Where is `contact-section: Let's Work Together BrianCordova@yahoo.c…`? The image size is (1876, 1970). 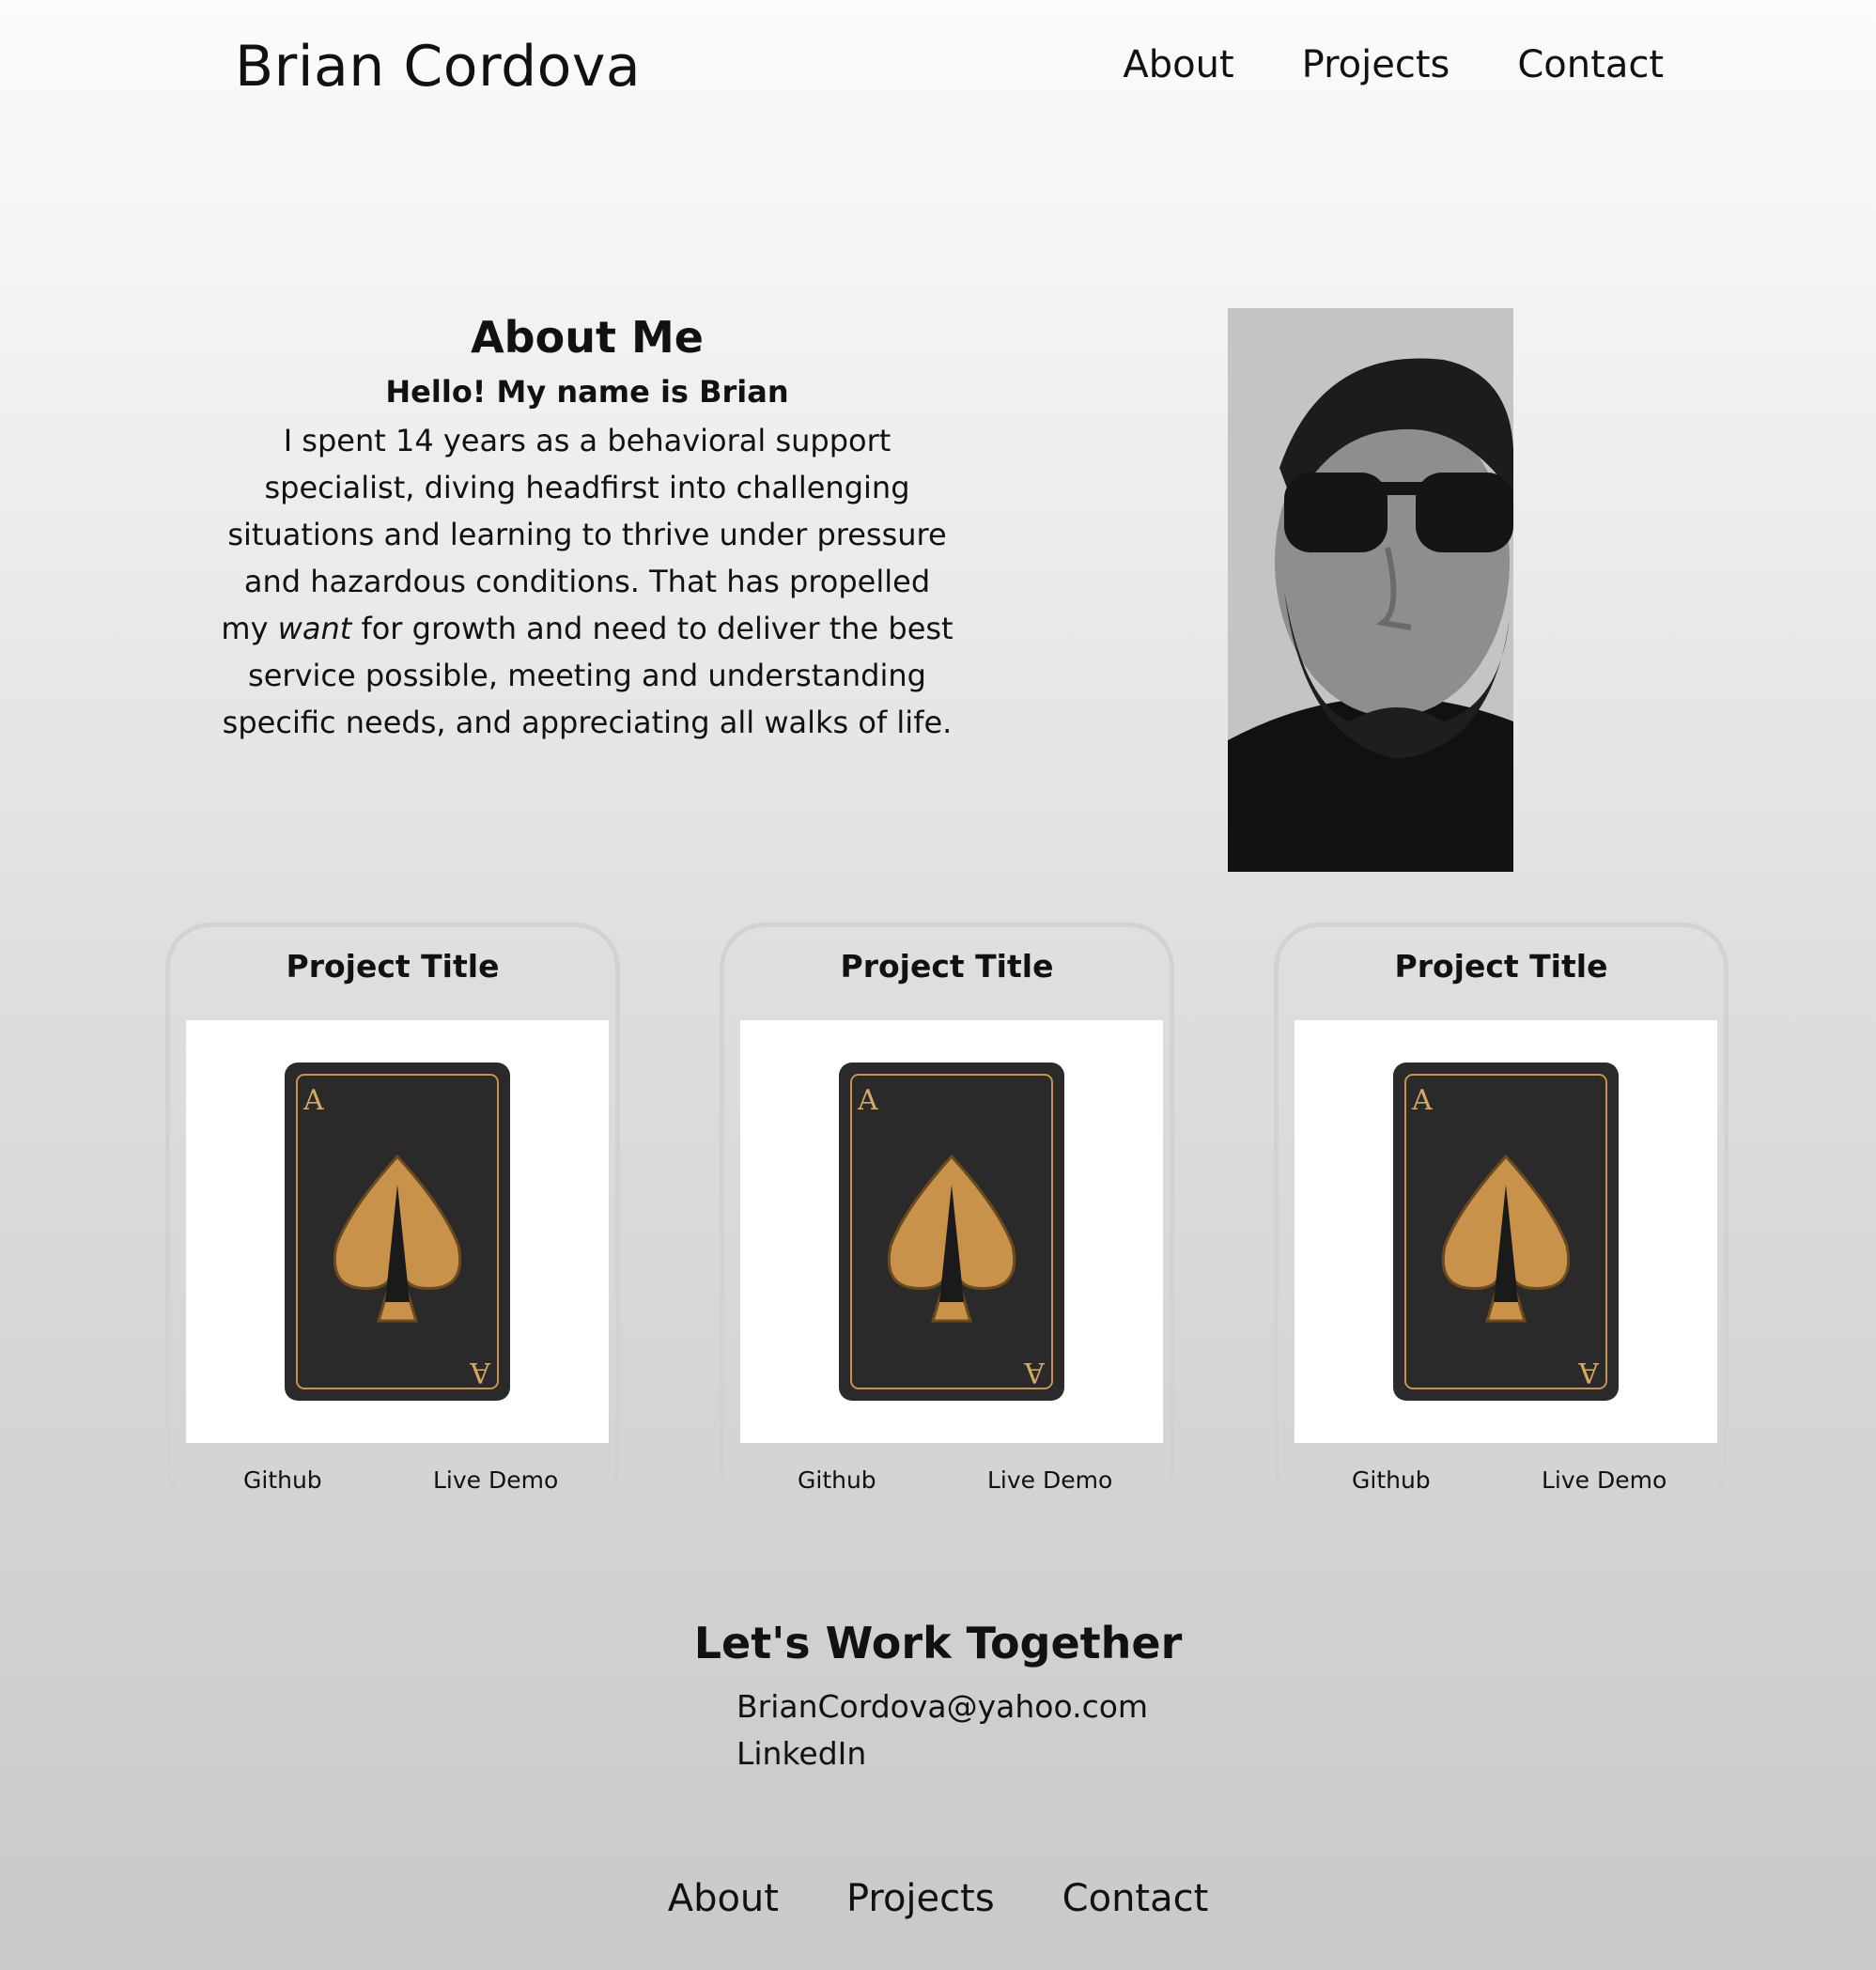
contact-section: Let's Work Together BrianCordova@yahoo.c… is located at coordinates (938, 1695).